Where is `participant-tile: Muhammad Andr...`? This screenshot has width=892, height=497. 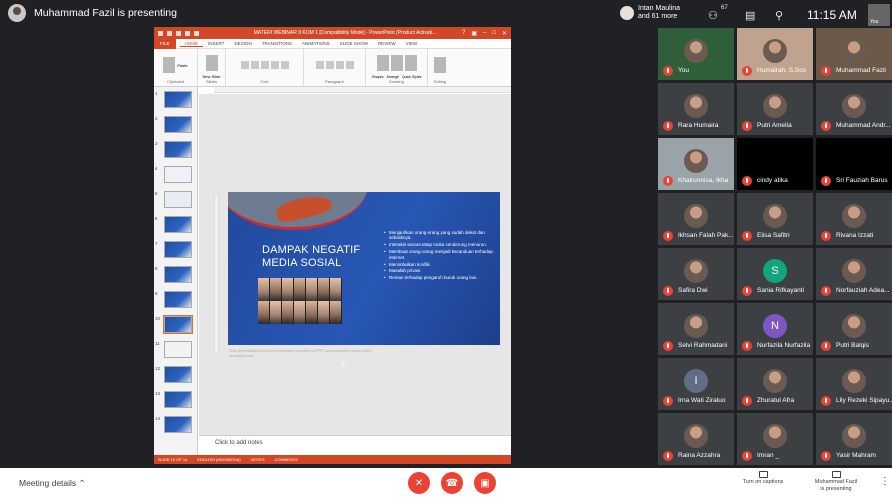 participant-tile: Muhammad Andr... is located at coordinates (854, 109).